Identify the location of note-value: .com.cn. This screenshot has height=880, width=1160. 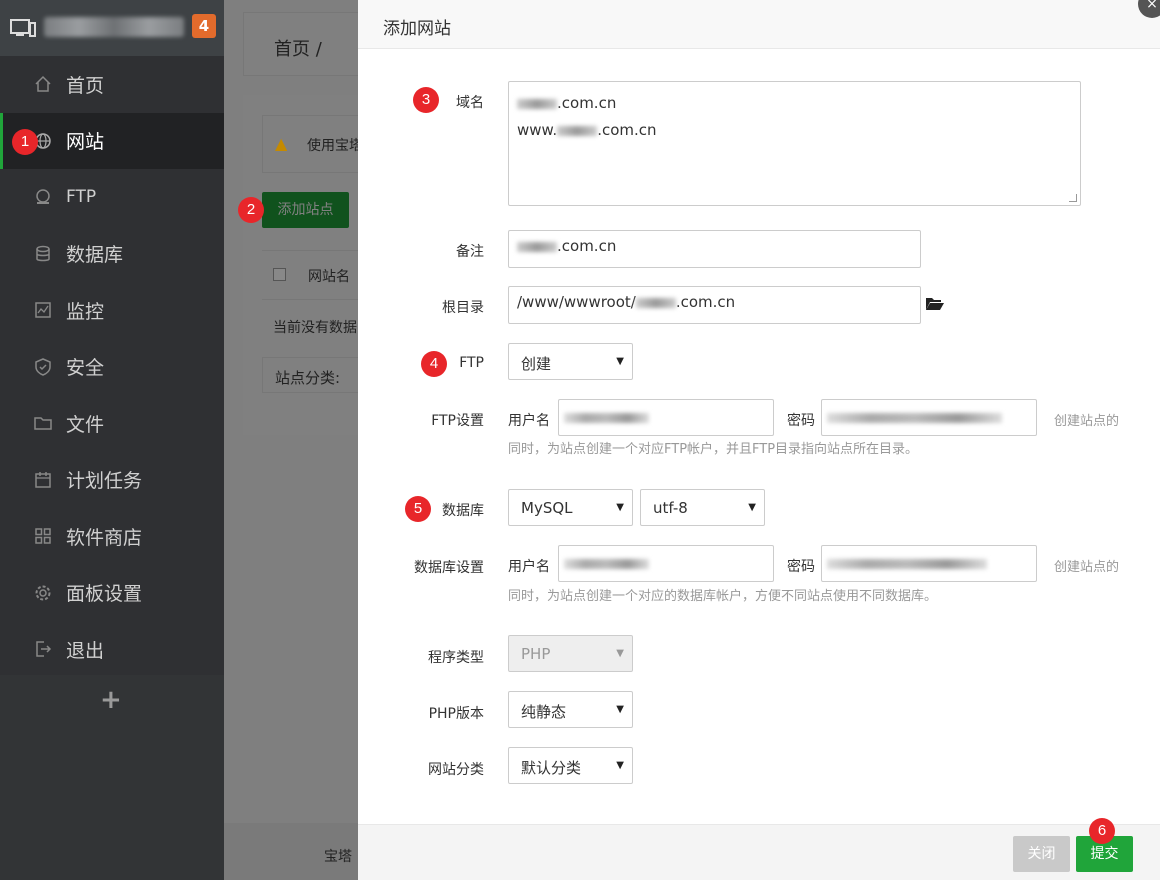
(587, 246).